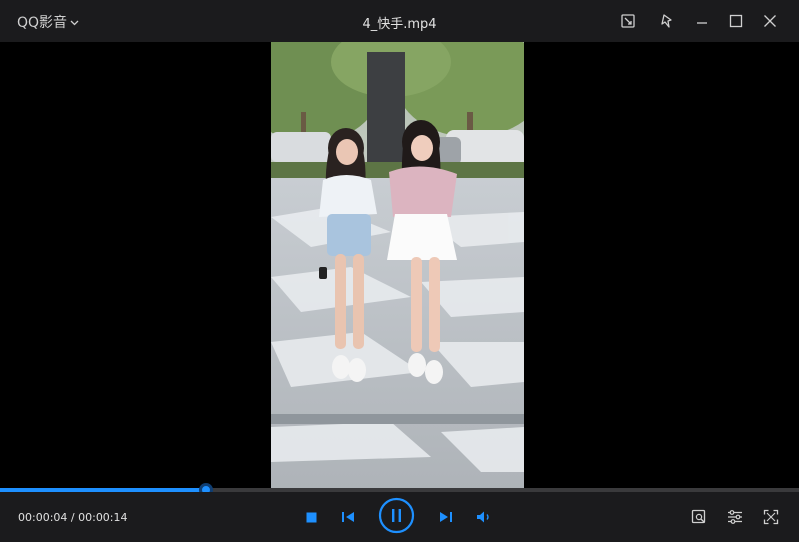 Image resolution: width=799 pixels, height=542 pixels. I want to click on pause-icon, so click(396, 515).